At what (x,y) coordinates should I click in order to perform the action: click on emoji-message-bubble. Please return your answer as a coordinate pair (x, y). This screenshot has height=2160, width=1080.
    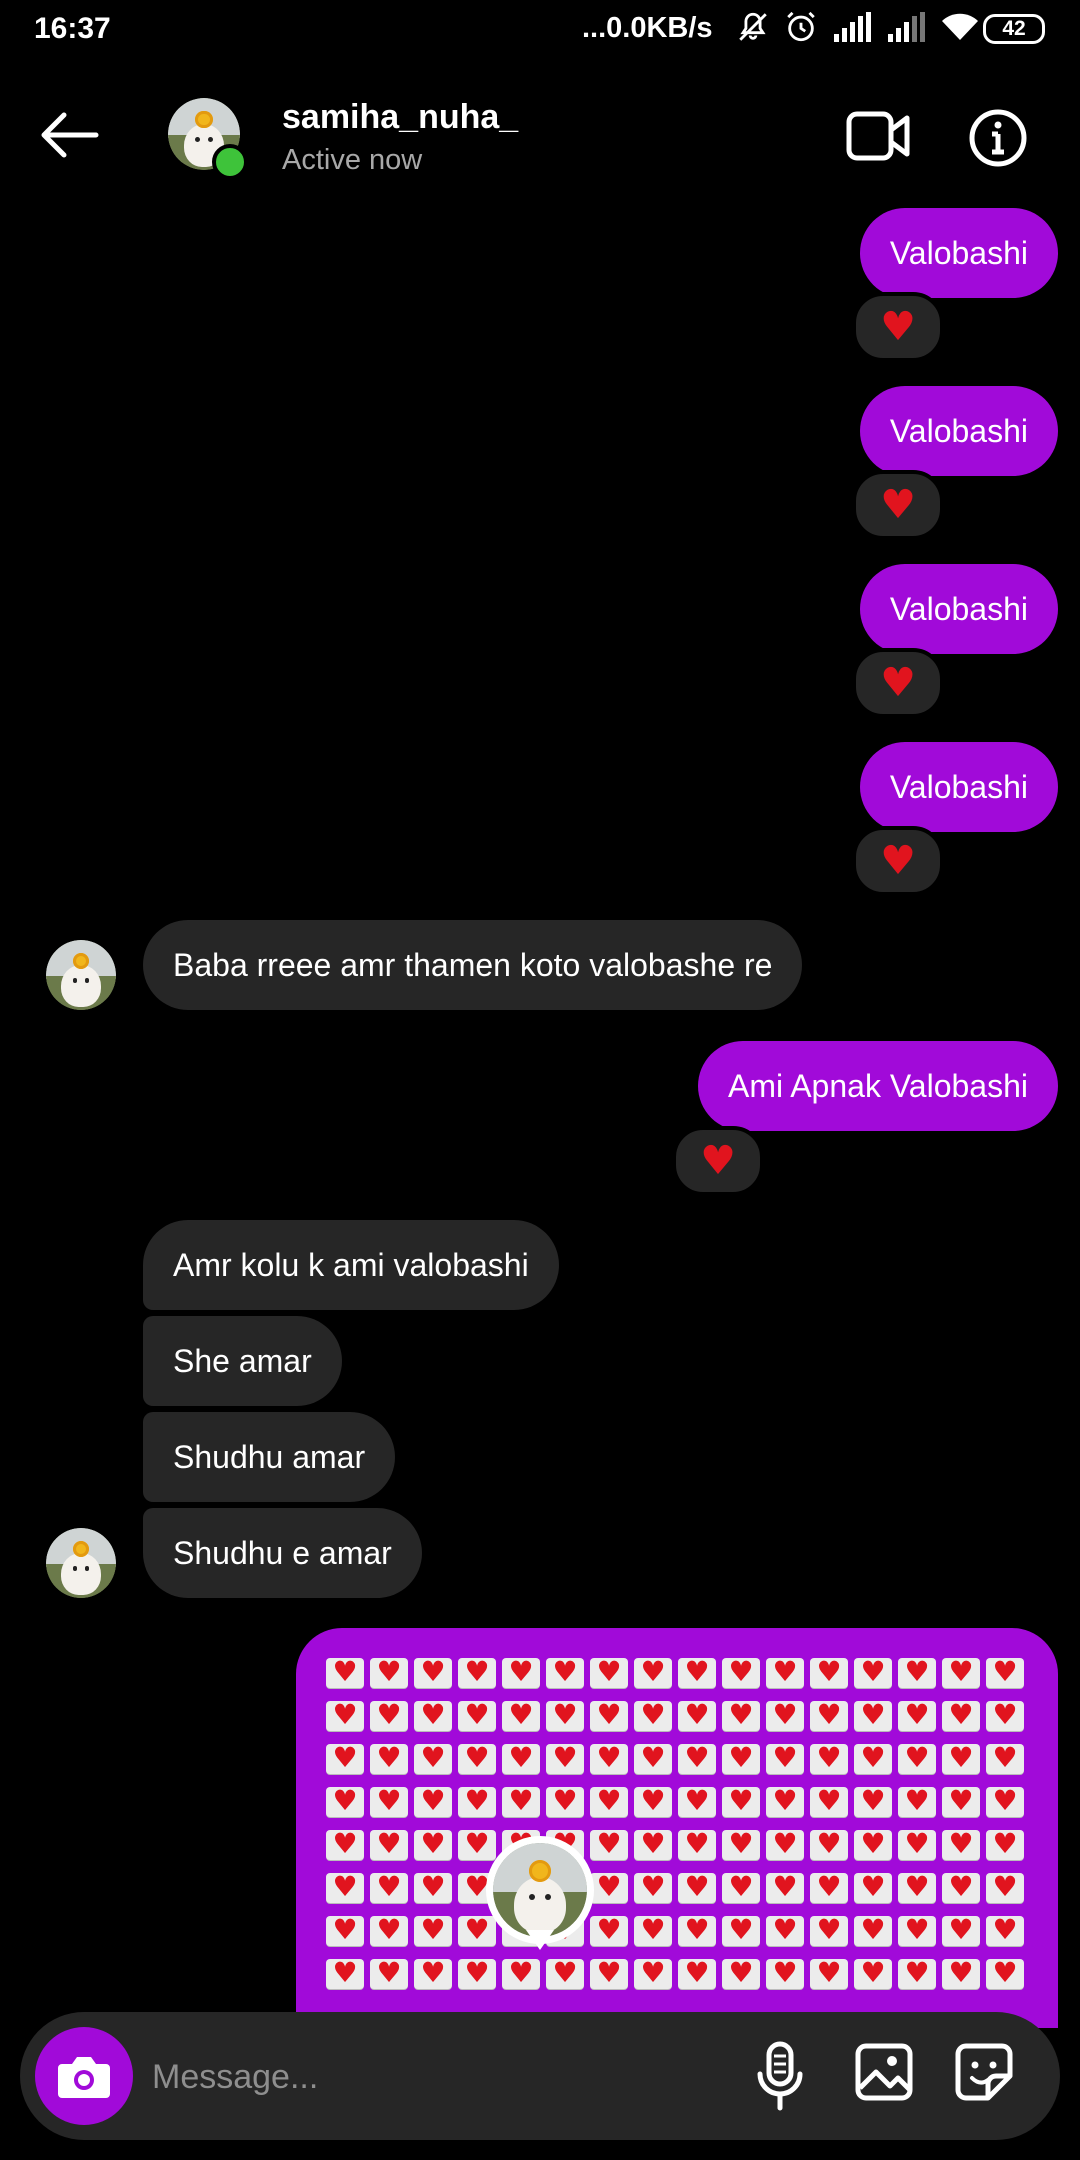
    Looking at the image, I should click on (677, 1828).